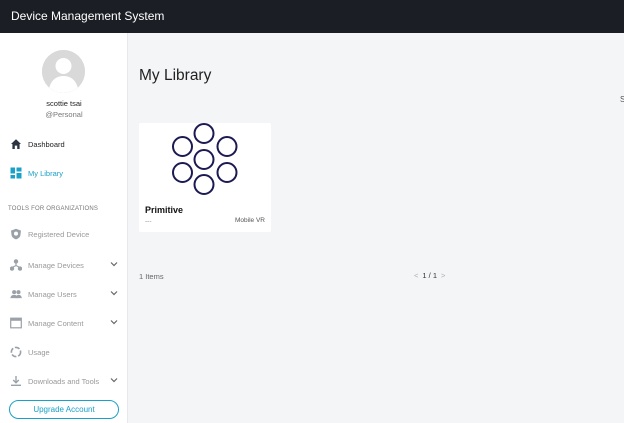 Image resolution: width=624 pixels, height=423 pixels. What do you see at coordinates (16, 173) in the screenshot?
I see `grid-icon` at bounding box center [16, 173].